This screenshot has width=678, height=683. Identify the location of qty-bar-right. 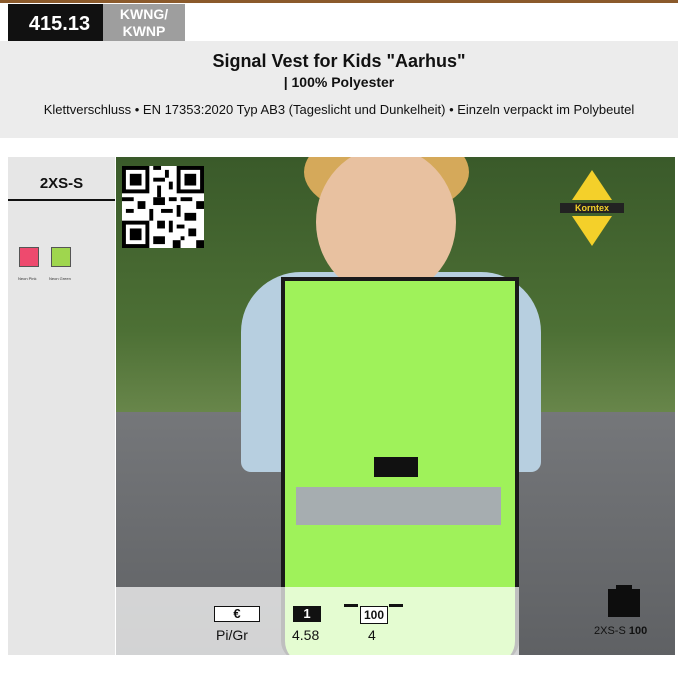
(396, 605).